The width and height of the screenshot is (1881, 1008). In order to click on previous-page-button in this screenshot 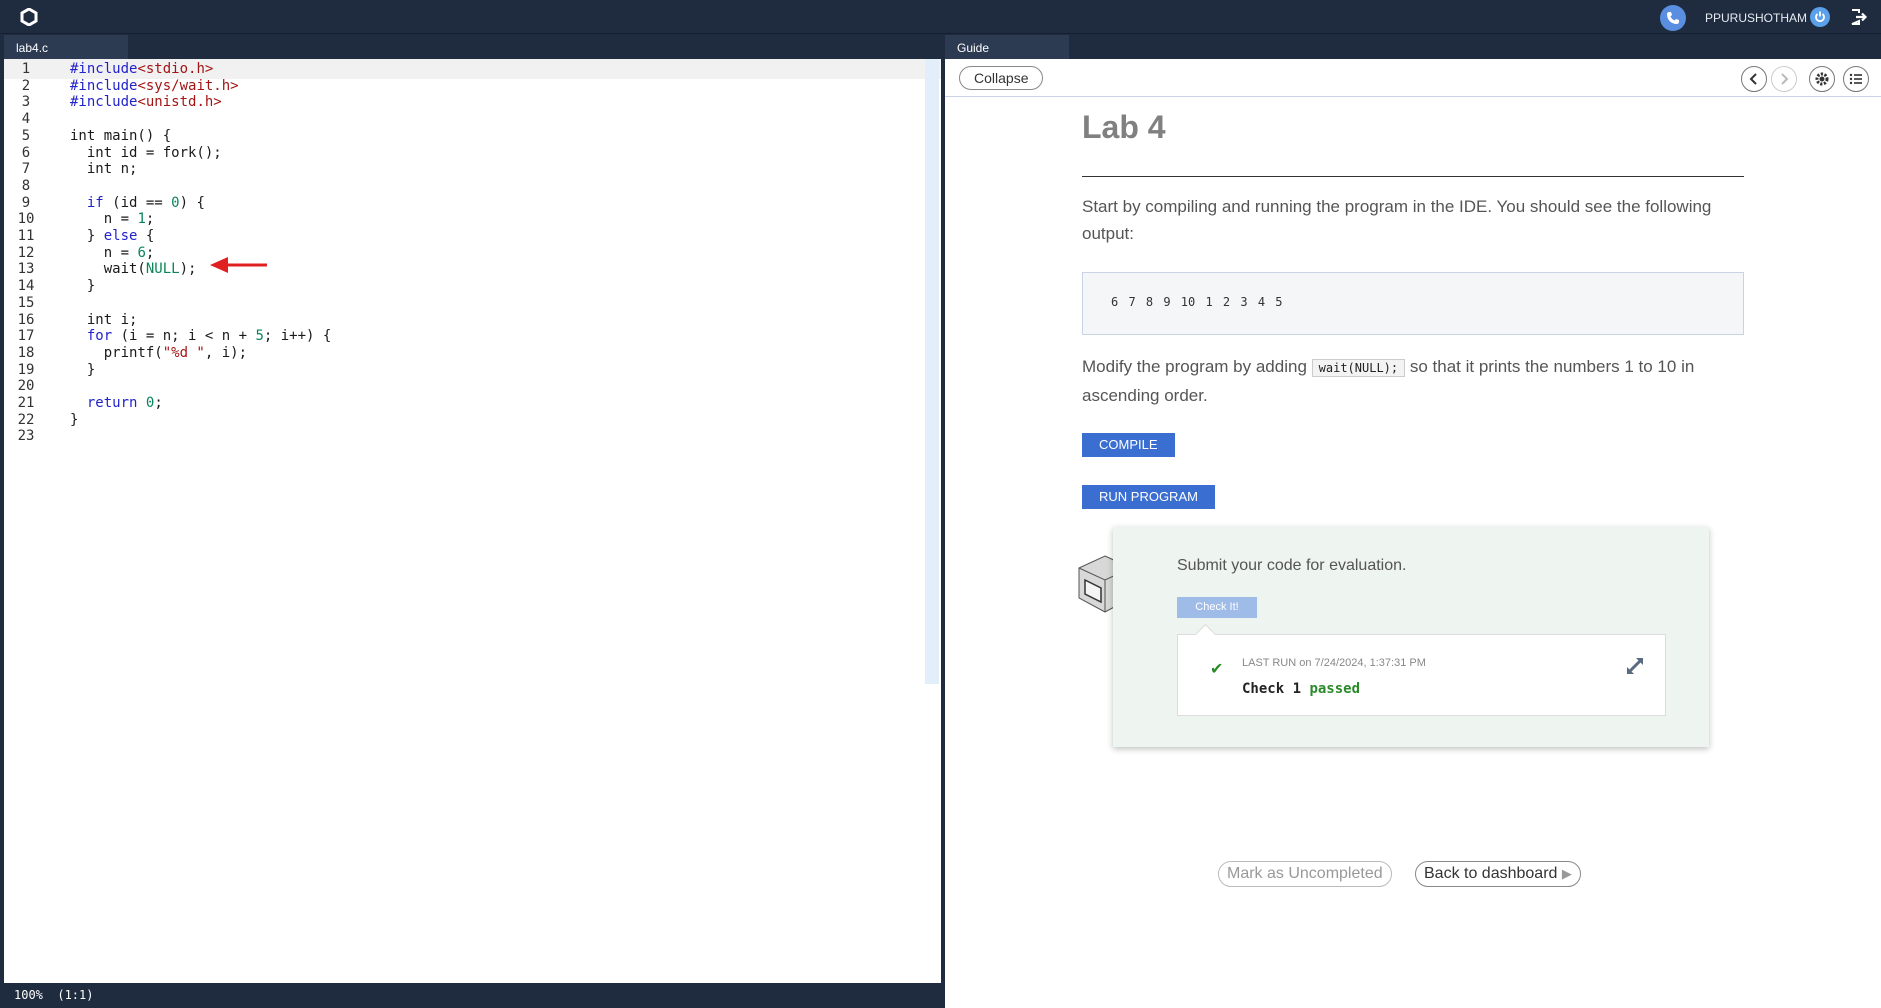, I will do `click(1754, 79)`.